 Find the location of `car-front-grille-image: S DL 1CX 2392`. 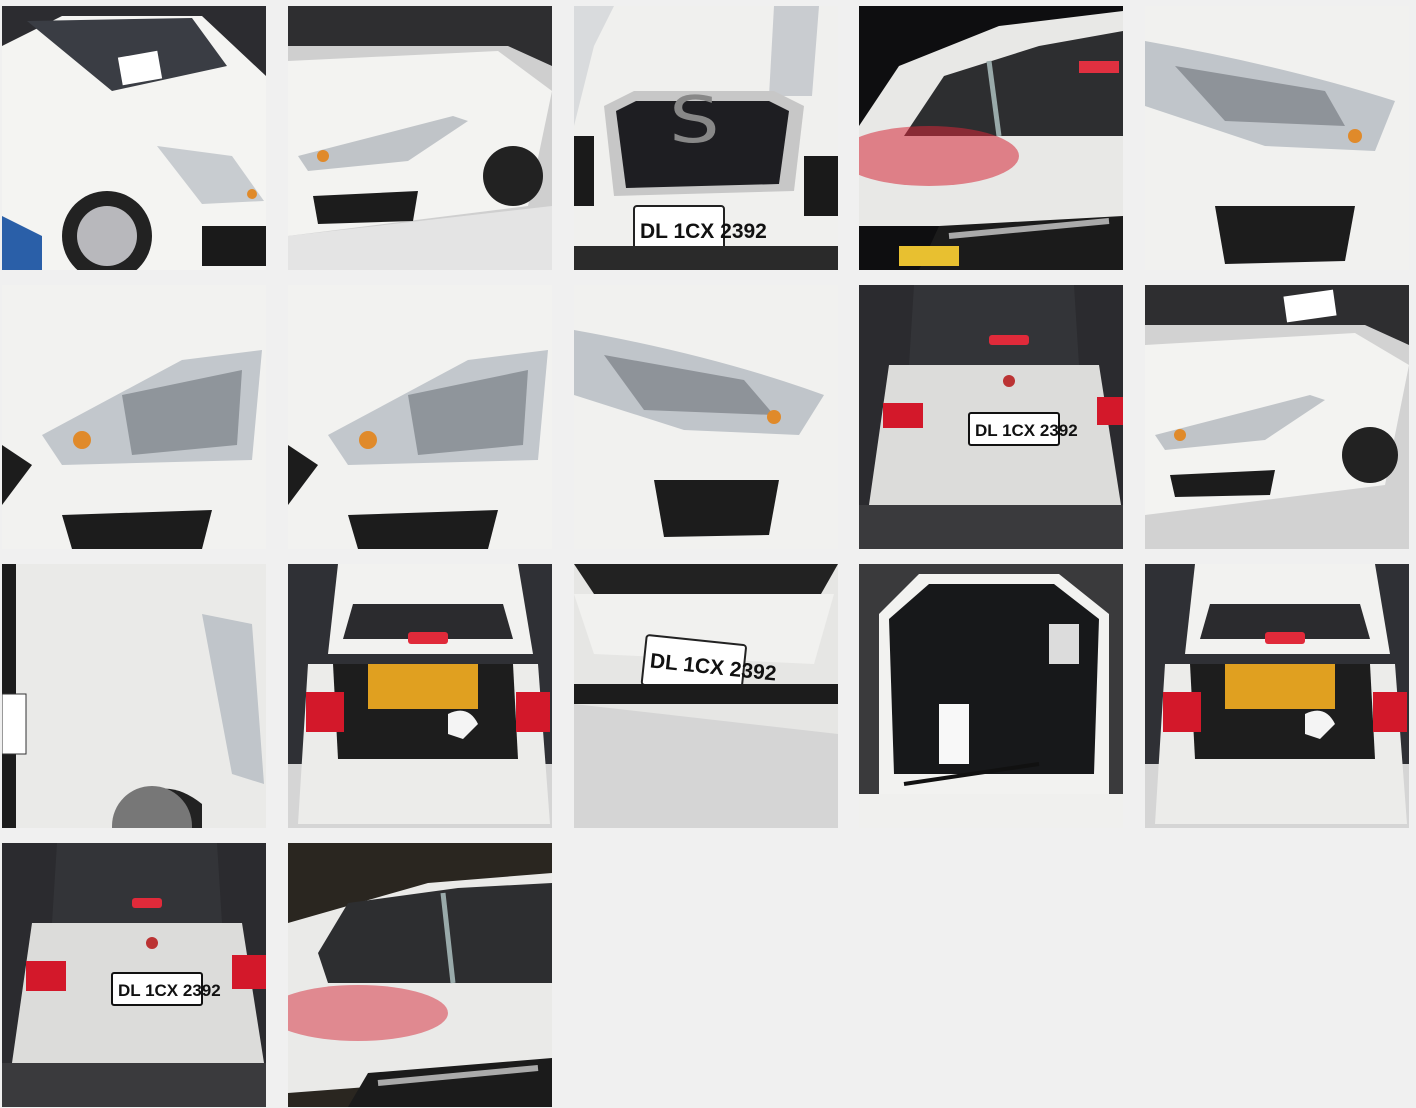

car-front-grille-image: S DL 1CX 2392 is located at coordinates (706, 138).